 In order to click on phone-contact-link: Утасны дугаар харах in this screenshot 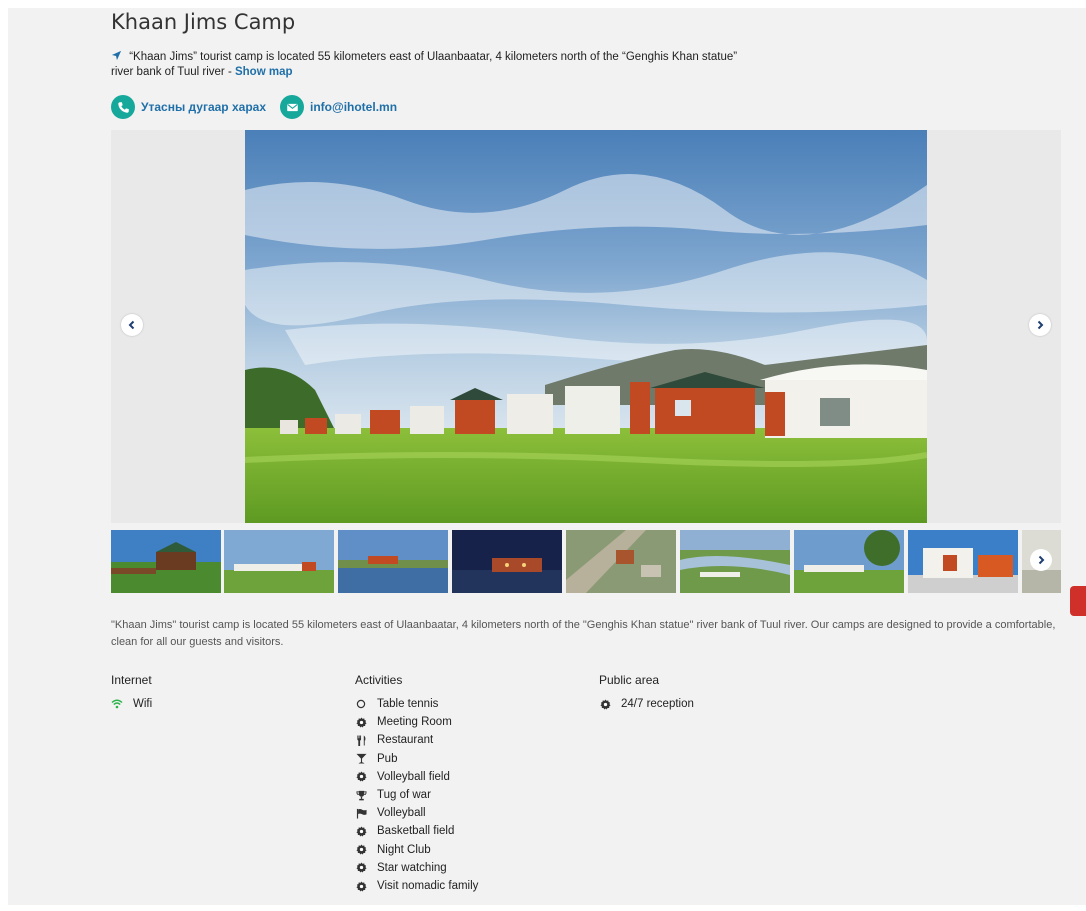, I will do `click(188, 107)`.